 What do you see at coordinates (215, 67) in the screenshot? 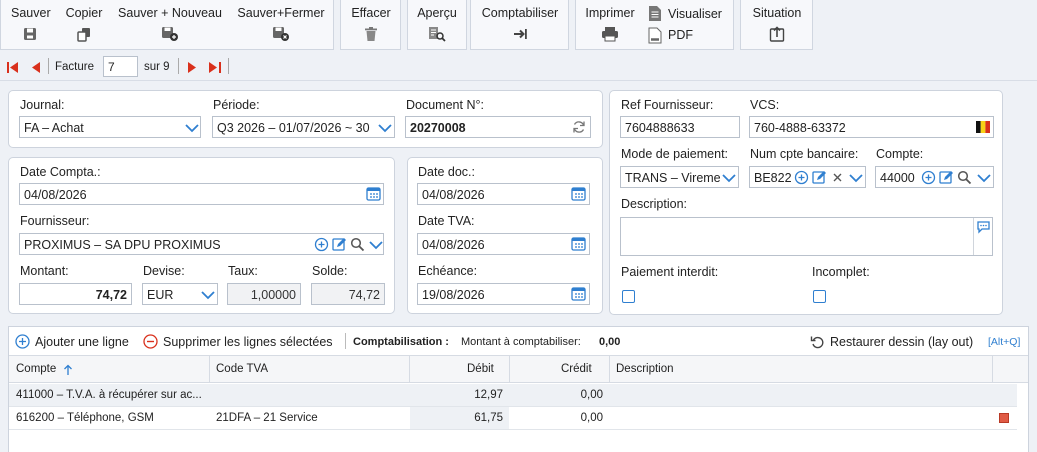
I see `last-record-icon` at bounding box center [215, 67].